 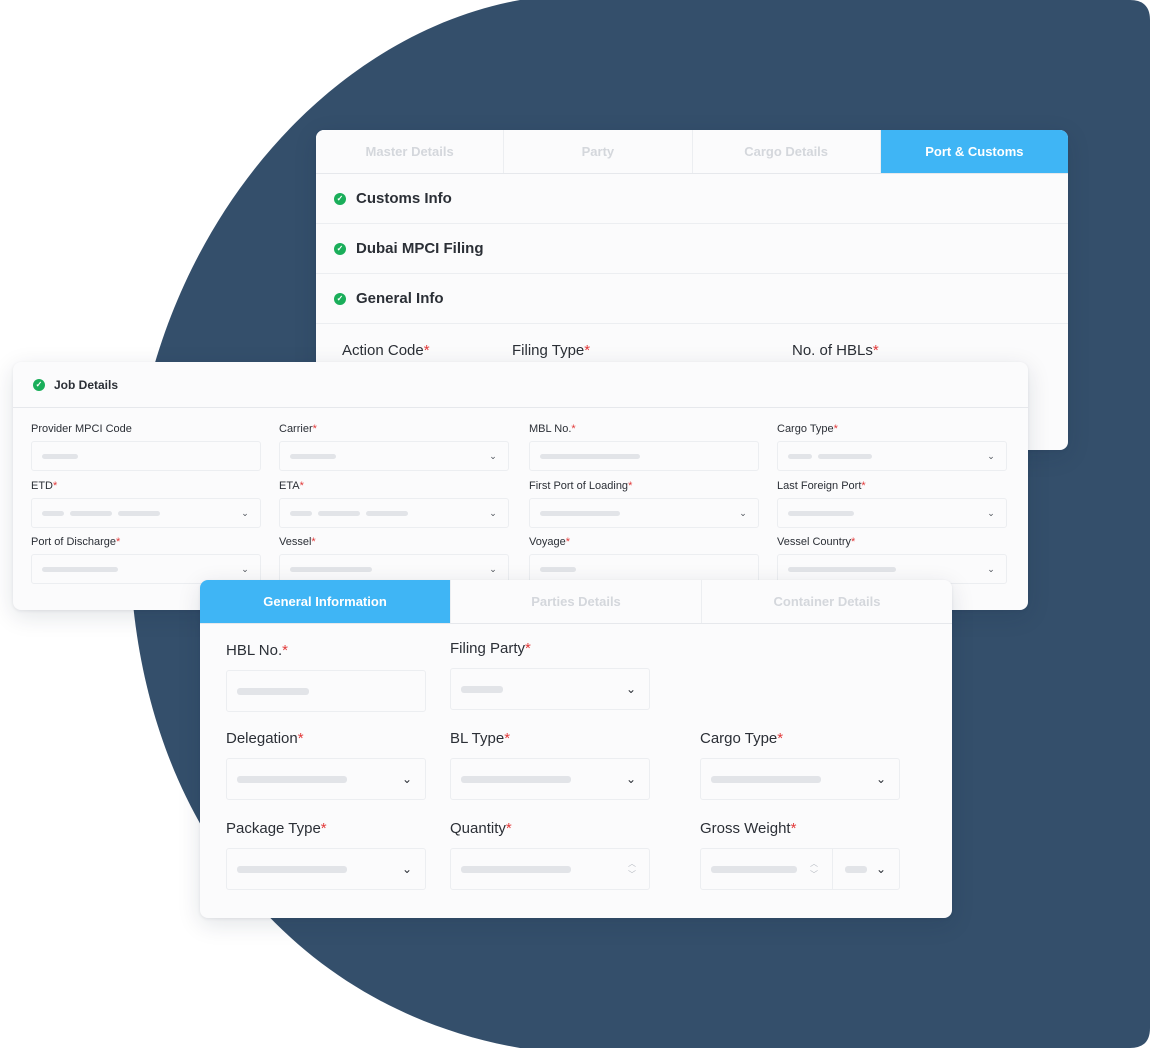 What do you see at coordinates (692, 249) in the screenshot?
I see `section-dubai-mpci-filing: ✓ Dubai MPCI Filing` at bounding box center [692, 249].